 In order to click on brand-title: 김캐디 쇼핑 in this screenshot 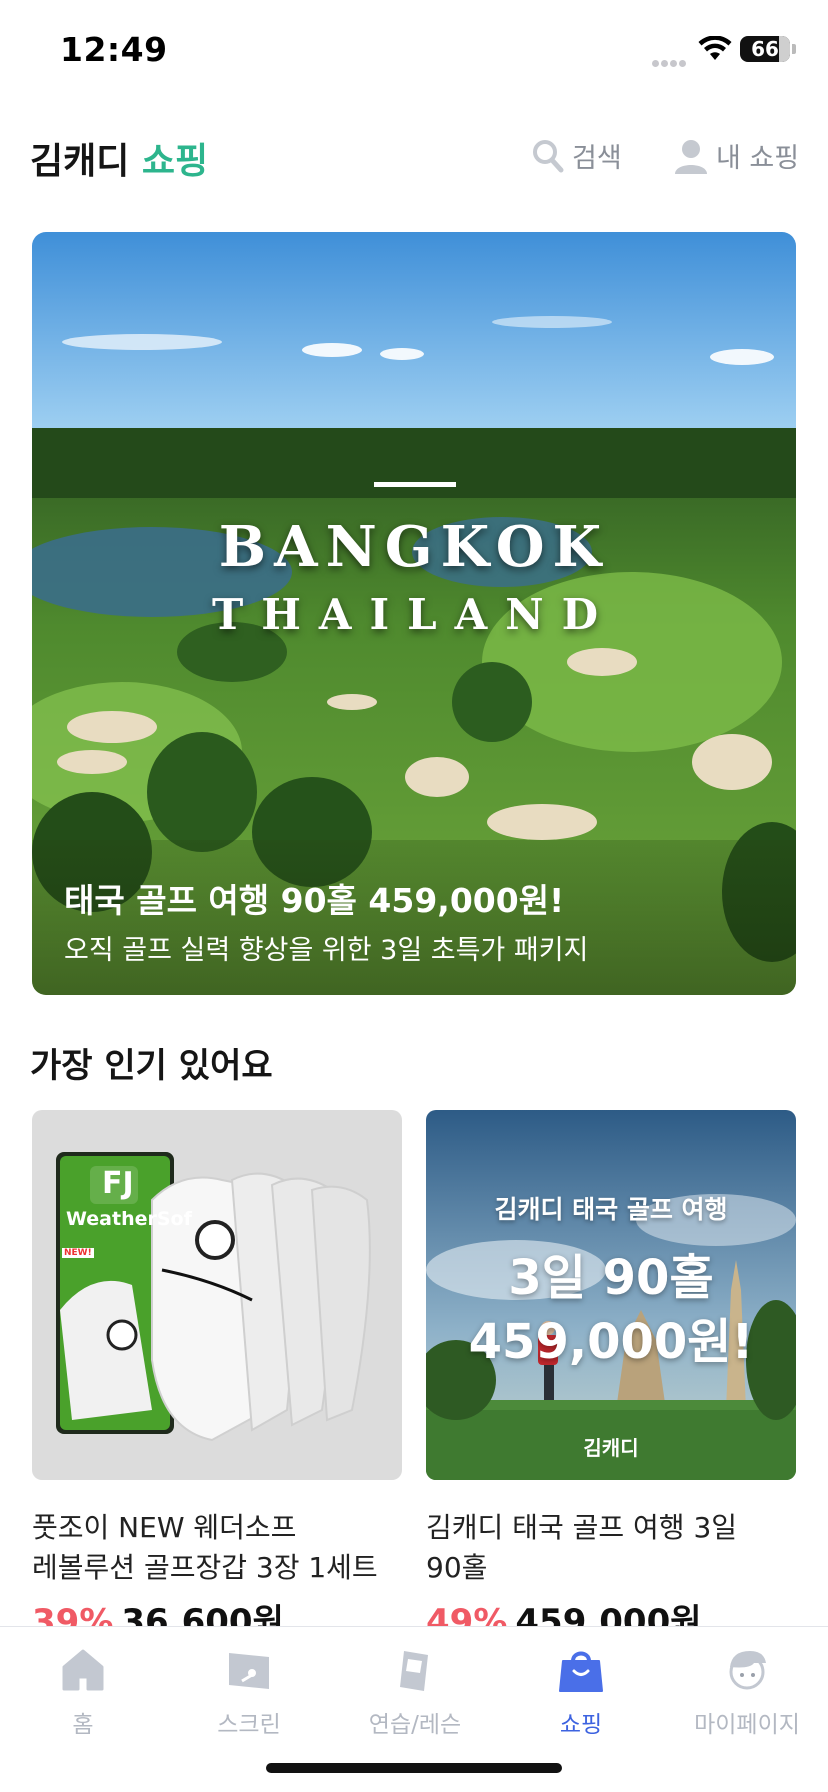, I will do `click(119, 158)`.